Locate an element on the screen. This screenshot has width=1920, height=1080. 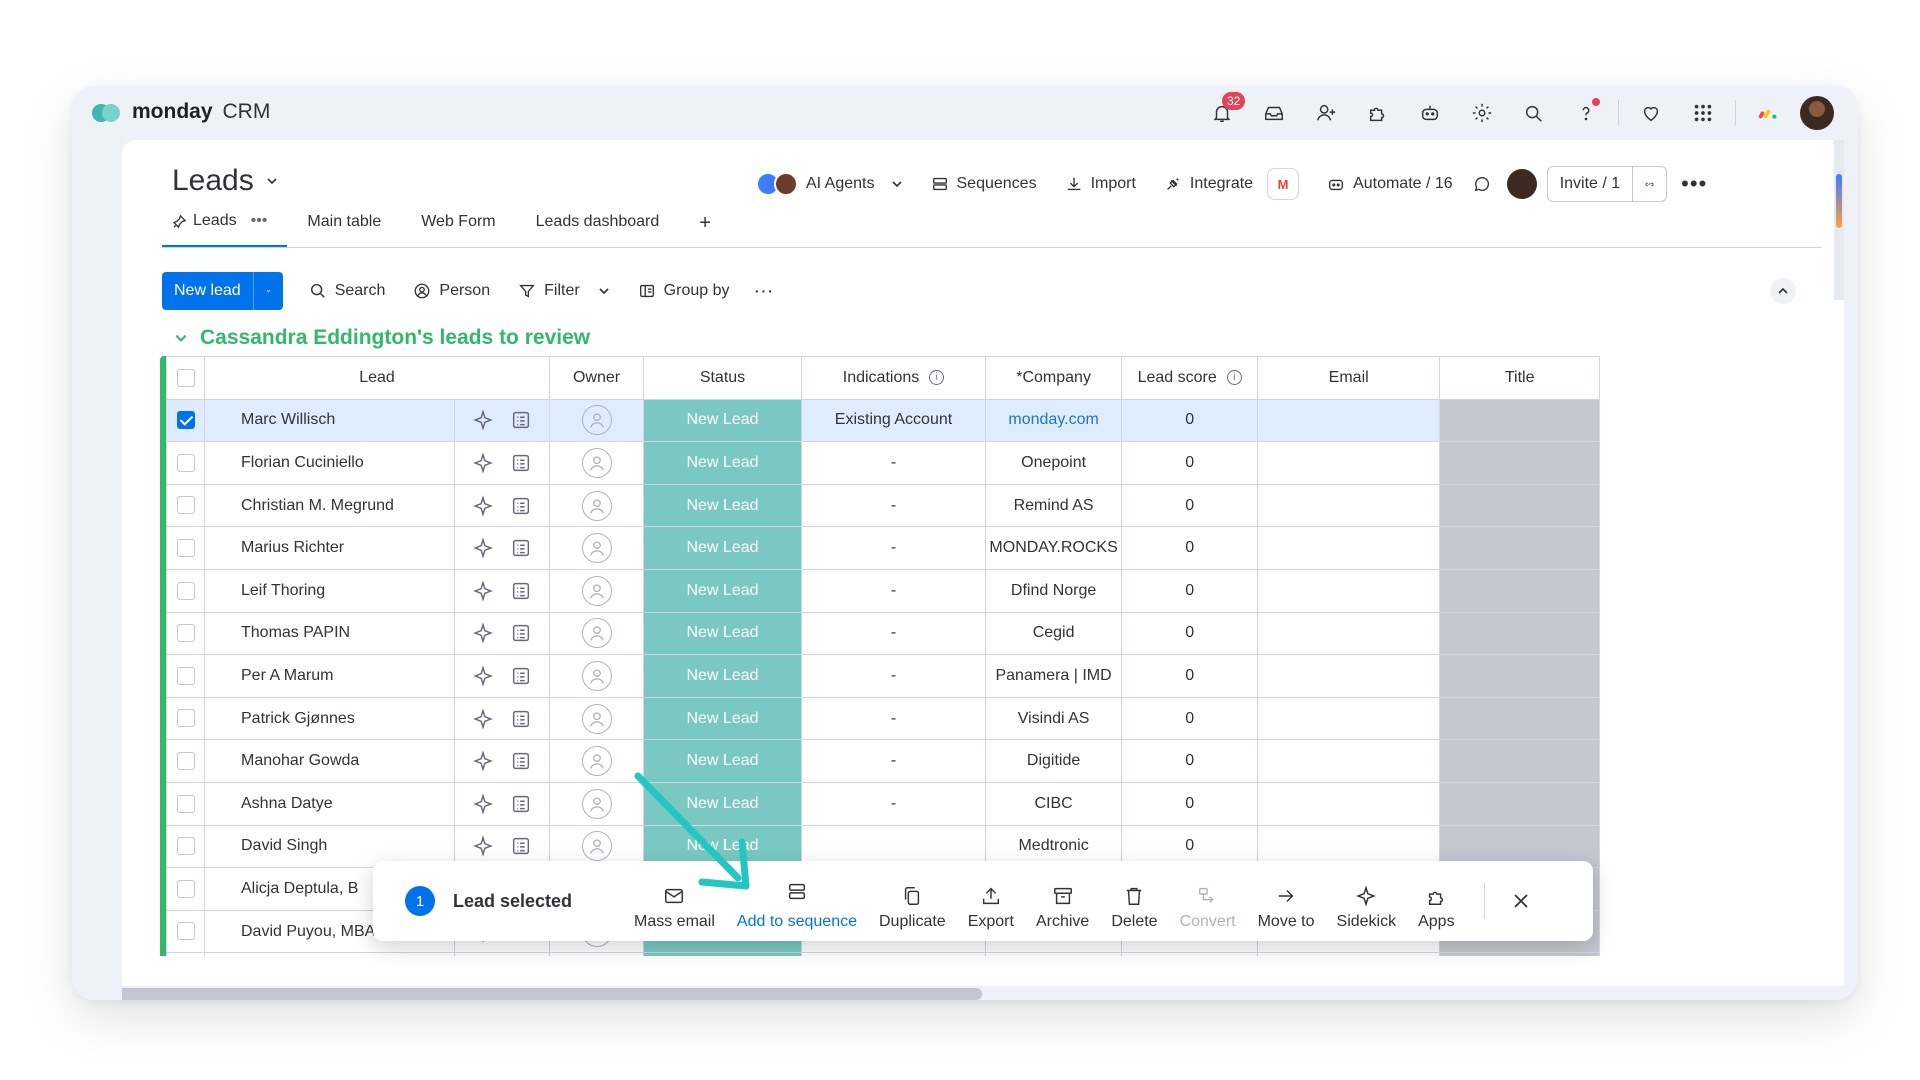
company-cell: monday.com is located at coordinates (1053, 420).